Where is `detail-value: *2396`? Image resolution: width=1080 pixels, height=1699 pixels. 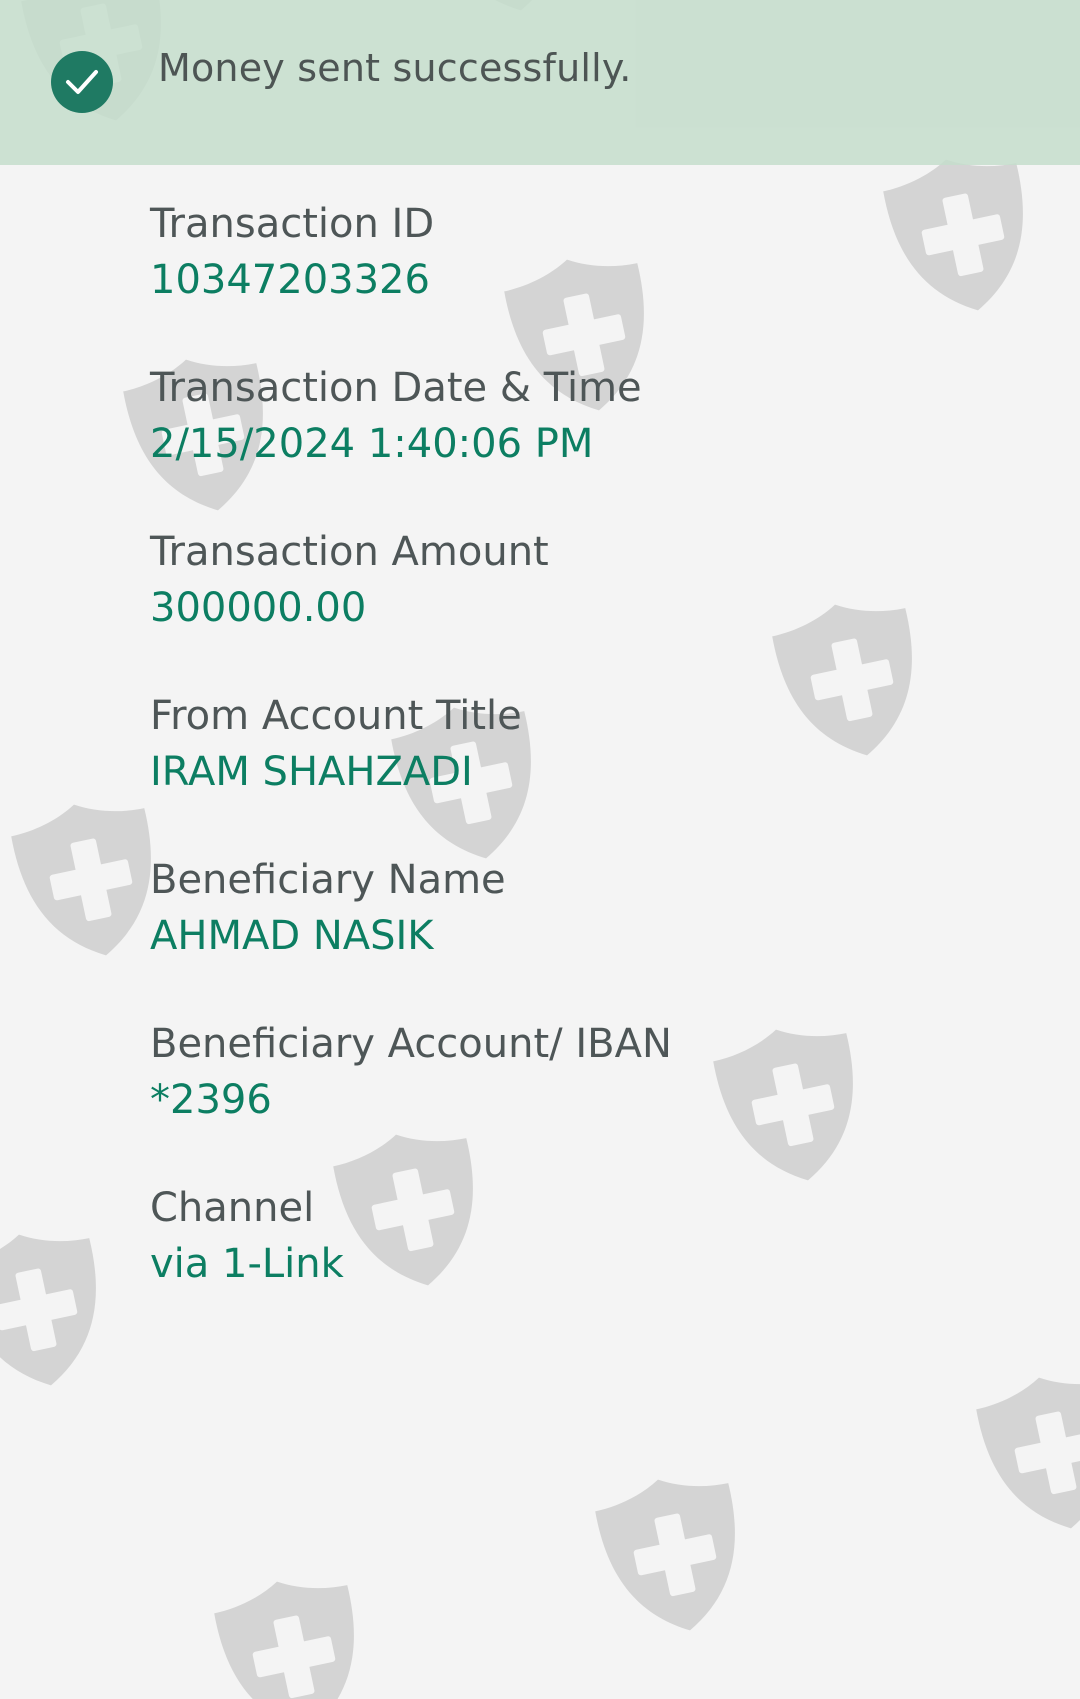 detail-value: *2396 is located at coordinates (211, 1100).